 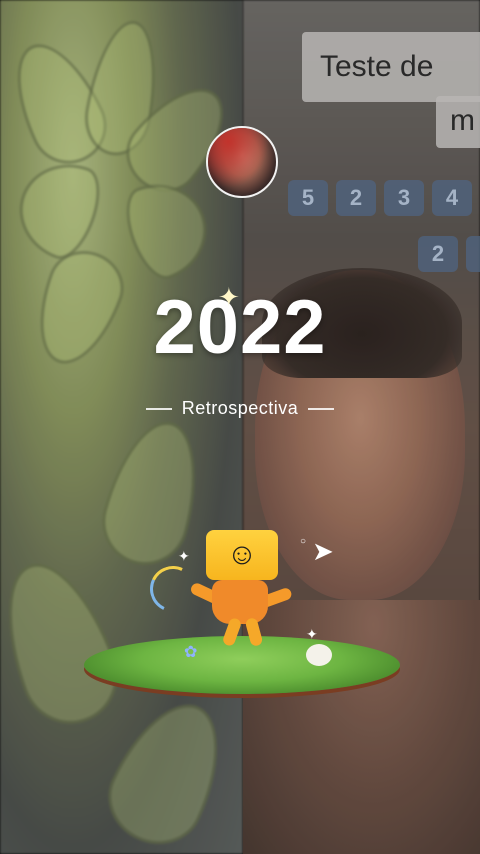 I want to click on smiley-face-icon: ☺, so click(x=242, y=554).